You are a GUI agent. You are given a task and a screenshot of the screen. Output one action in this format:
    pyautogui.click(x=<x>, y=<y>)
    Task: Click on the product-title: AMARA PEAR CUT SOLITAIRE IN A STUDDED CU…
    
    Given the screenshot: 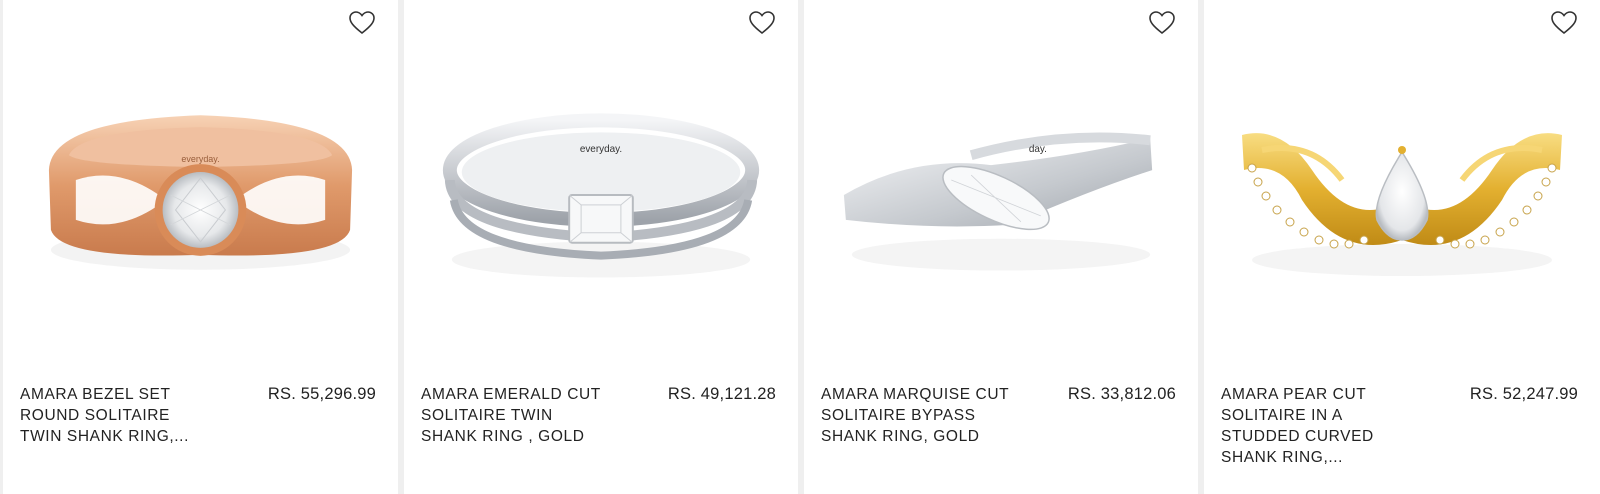 What is the action you would take?
    pyautogui.click(x=1316, y=426)
    